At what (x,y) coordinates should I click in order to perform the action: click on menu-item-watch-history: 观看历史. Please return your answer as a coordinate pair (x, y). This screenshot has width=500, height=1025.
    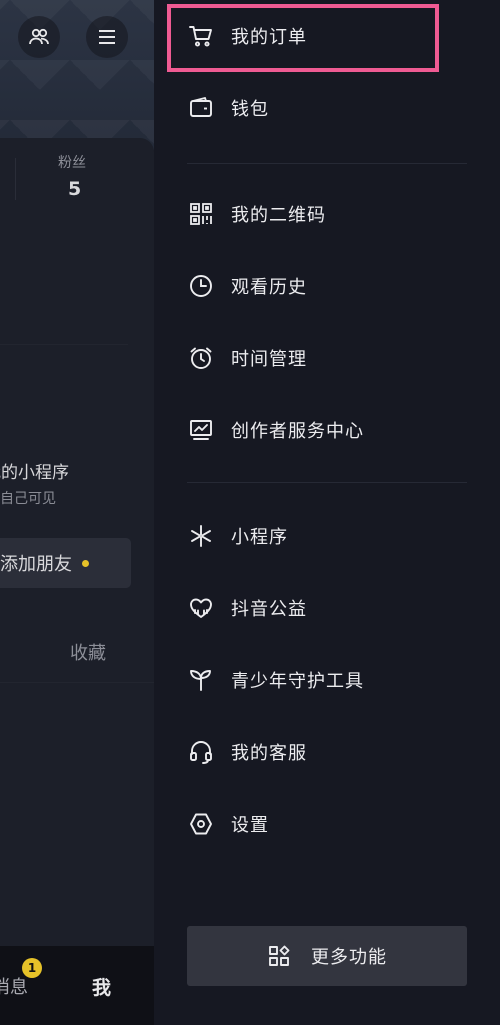
    Looking at the image, I should click on (332, 286).